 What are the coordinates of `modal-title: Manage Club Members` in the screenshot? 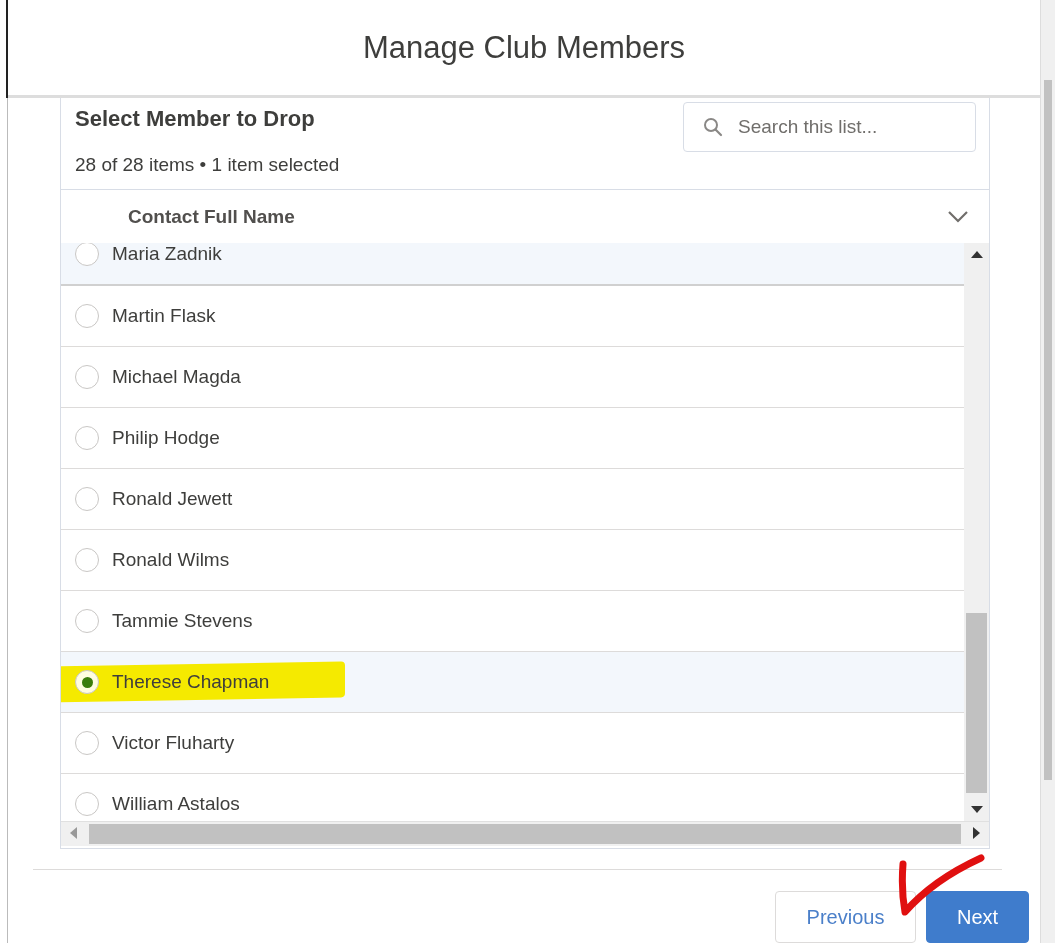 It's located at (524, 47).